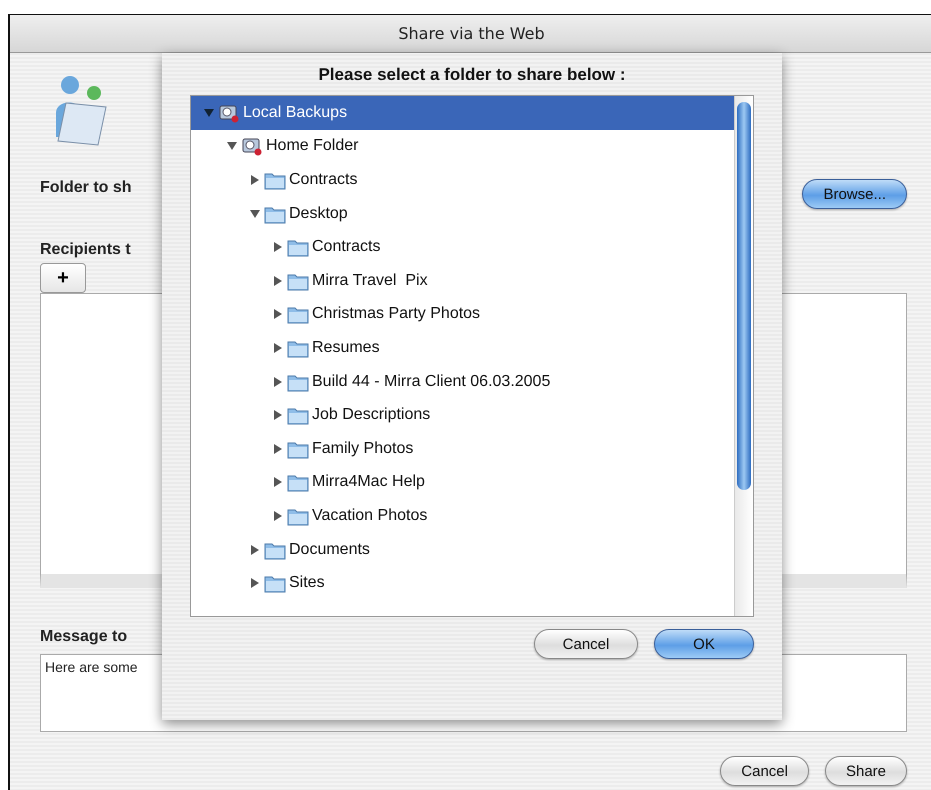 This screenshot has width=931, height=790. Describe the element at coordinates (63, 278) in the screenshot. I see `add-recipient-button: +` at that location.